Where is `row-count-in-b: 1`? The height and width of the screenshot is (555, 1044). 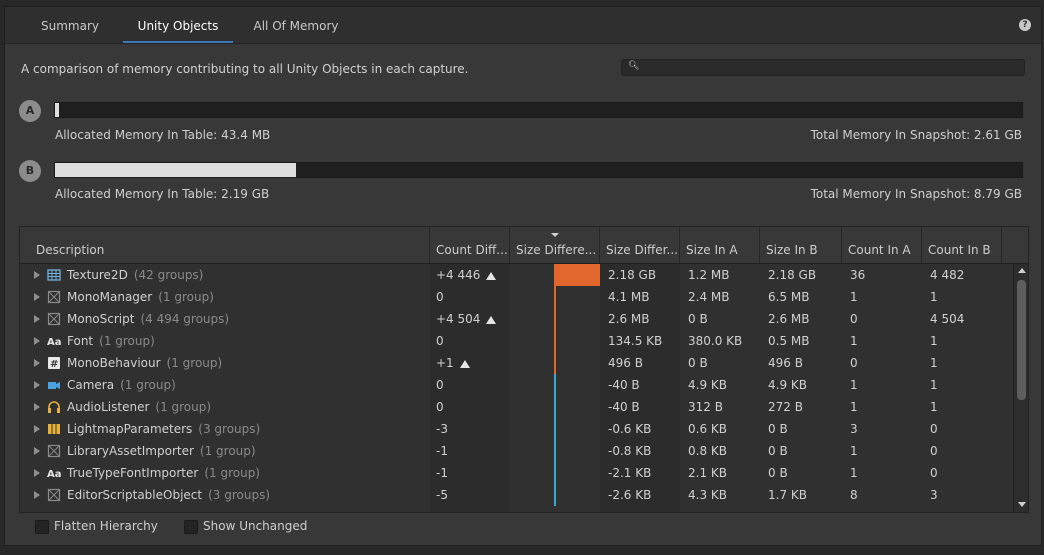
row-count-in-b: 1 is located at coordinates (934, 385).